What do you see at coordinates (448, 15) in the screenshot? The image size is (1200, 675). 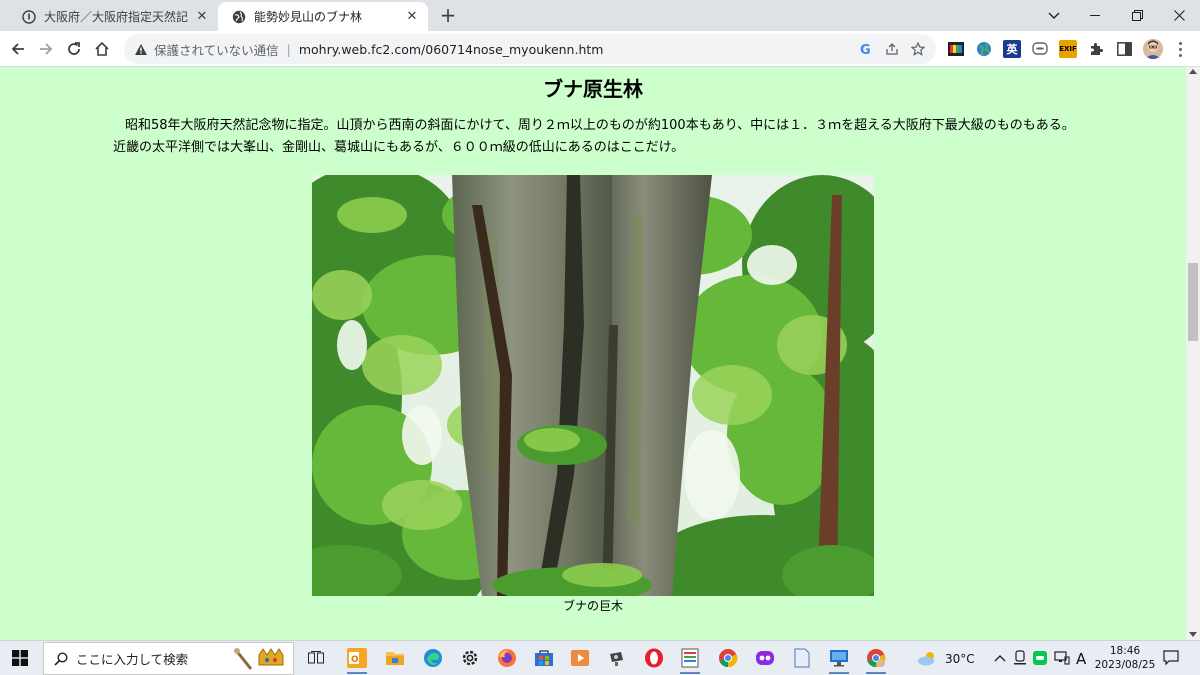 I see `new-tab-button: +` at bounding box center [448, 15].